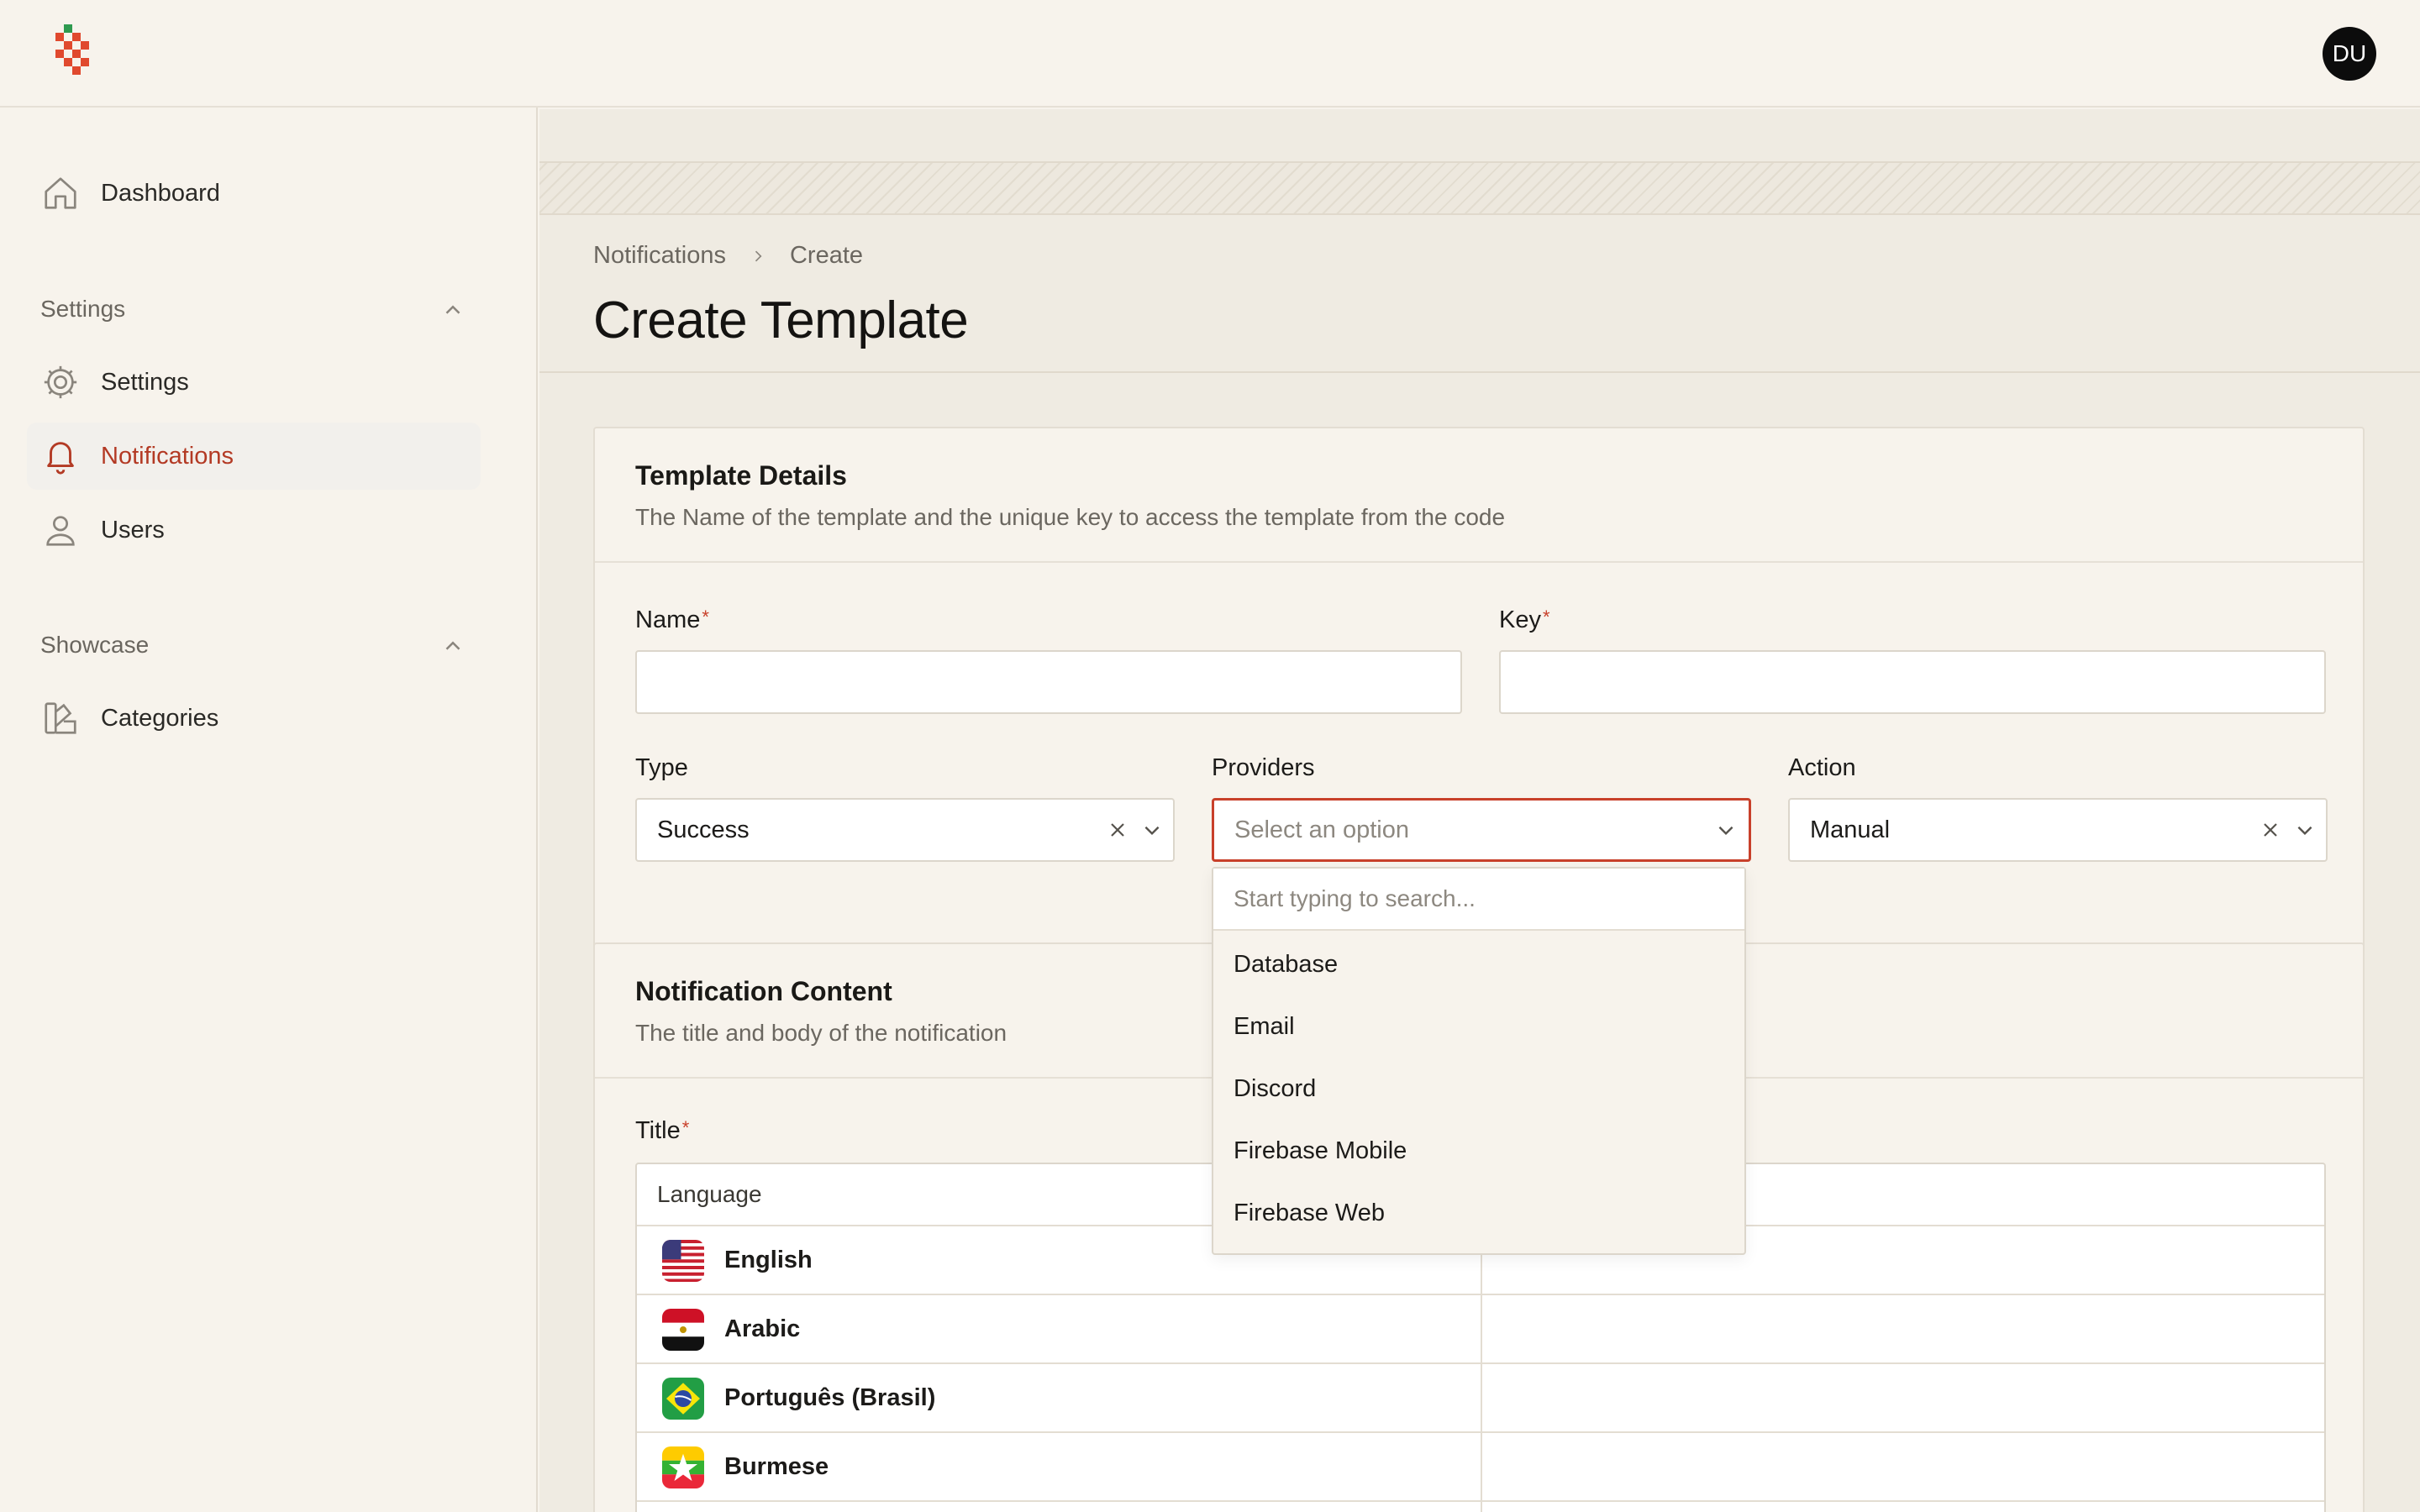 This screenshot has width=2420, height=1512. Describe the element at coordinates (709, 1194) in the screenshot. I see `column-header-language: Language` at that location.